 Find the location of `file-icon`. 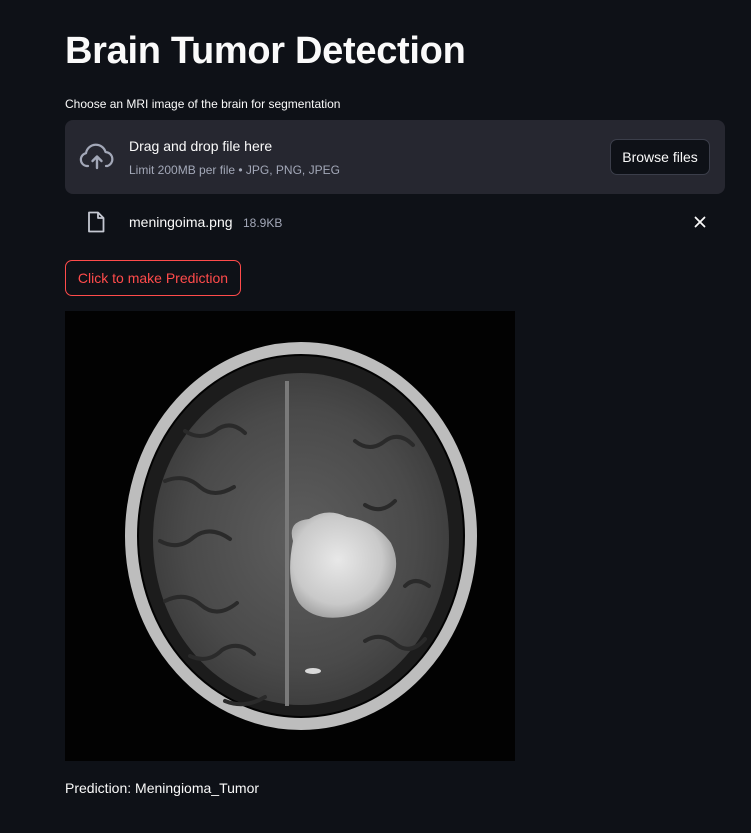

file-icon is located at coordinates (96, 222).